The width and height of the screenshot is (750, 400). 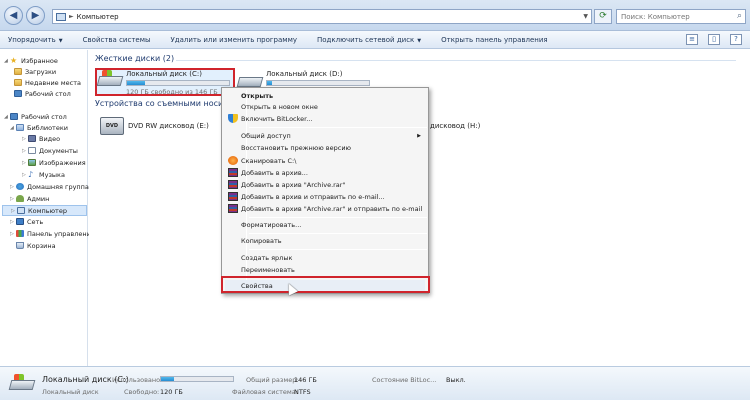 What do you see at coordinates (714, 39) in the screenshot?
I see `preview-pane-icon: ▯` at bounding box center [714, 39].